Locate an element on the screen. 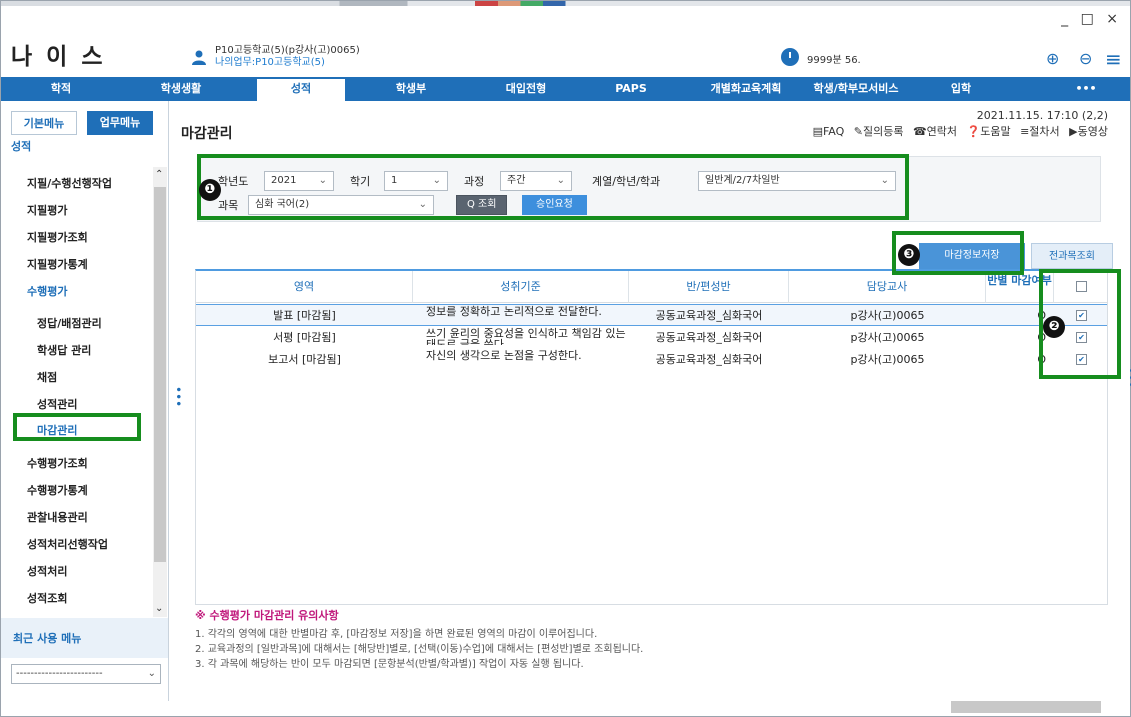 The image size is (1131, 717). scroll-thumb is located at coordinates (160, 374).